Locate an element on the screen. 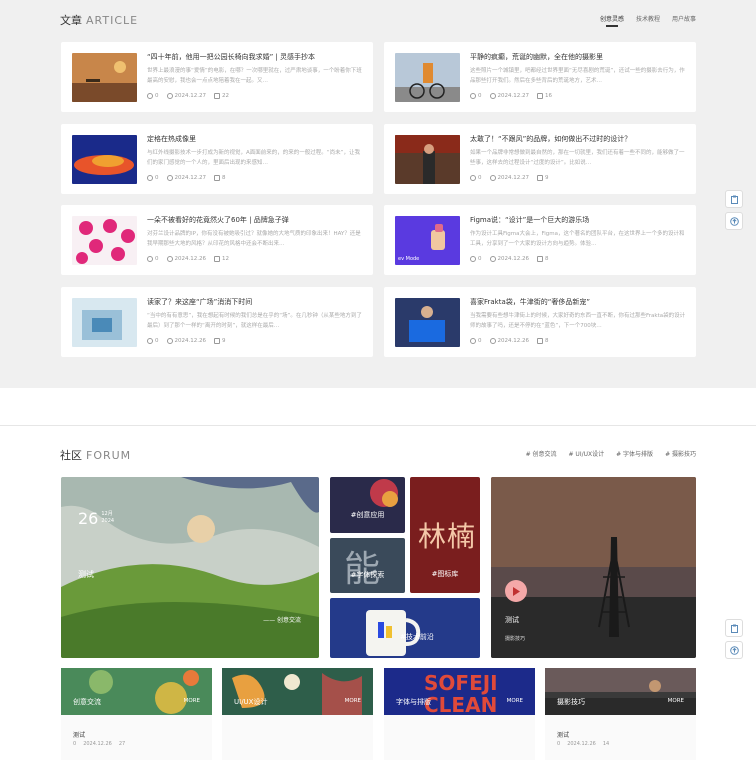 The width and height of the screenshot is (756, 776). decorative-glyph: 能 is located at coordinates (362, 569).